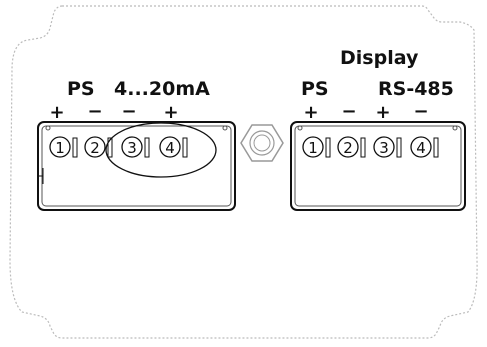 This screenshot has width=487, height=347. What do you see at coordinates (310, 112) in the screenshot?
I see `right-polarity-1: +` at bounding box center [310, 112].